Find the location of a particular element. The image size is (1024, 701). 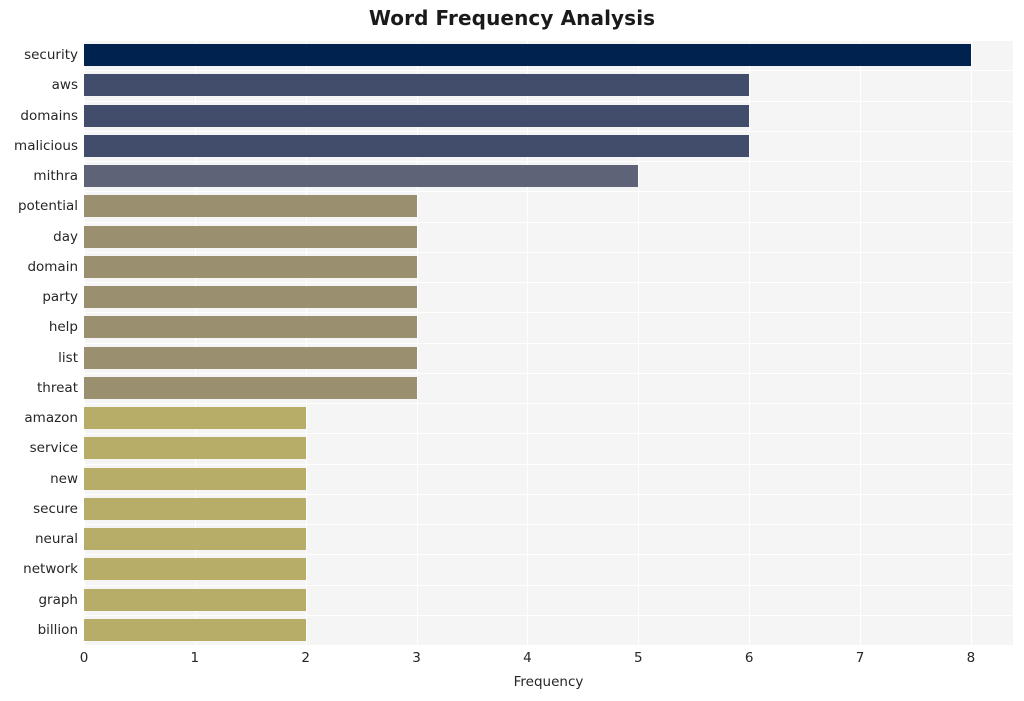

chart-title: Word Frequency Analysis is located at coordinates (512, 18).